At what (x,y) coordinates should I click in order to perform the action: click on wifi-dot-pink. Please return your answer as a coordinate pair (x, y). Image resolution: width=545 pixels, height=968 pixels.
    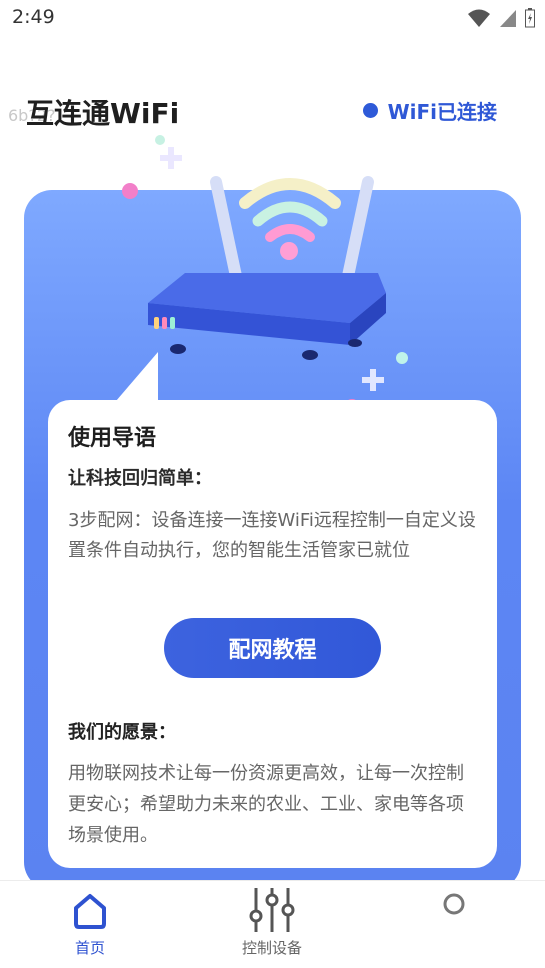
    Looking at the image, I should click on (289, 251).